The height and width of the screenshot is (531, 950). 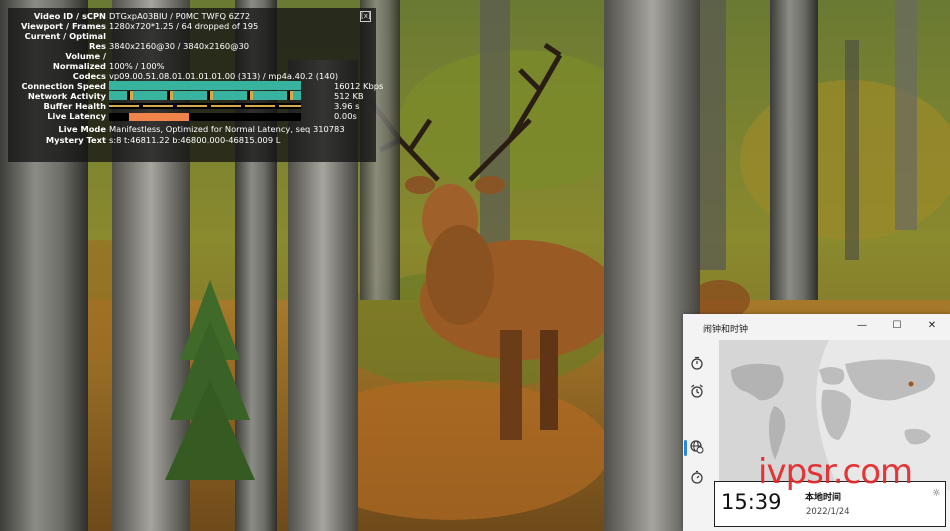 What do you see at coordinates (835, 472) in the screenshot?
I see `watermark-text: ivpsr.com` at bounding box center [835, 472].